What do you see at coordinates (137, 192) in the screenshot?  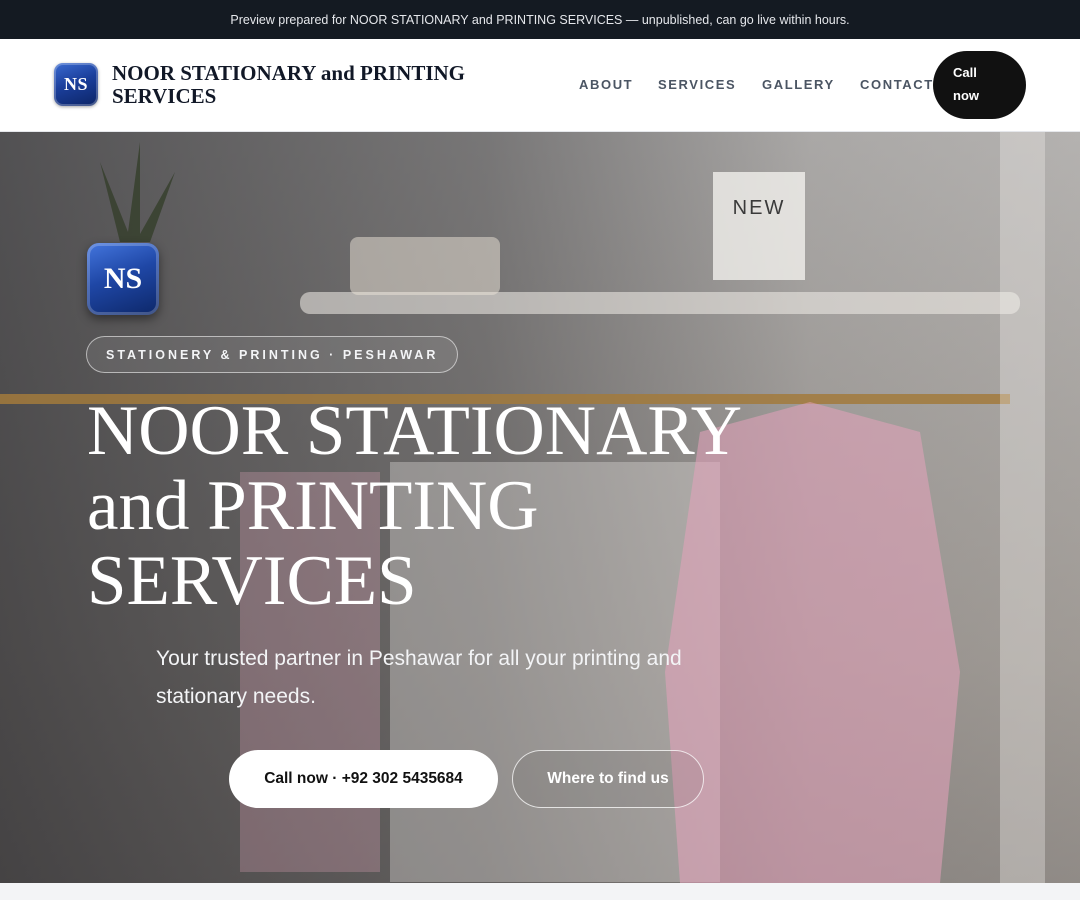 I see `plant-leaves` at bounding box center [137, 192].